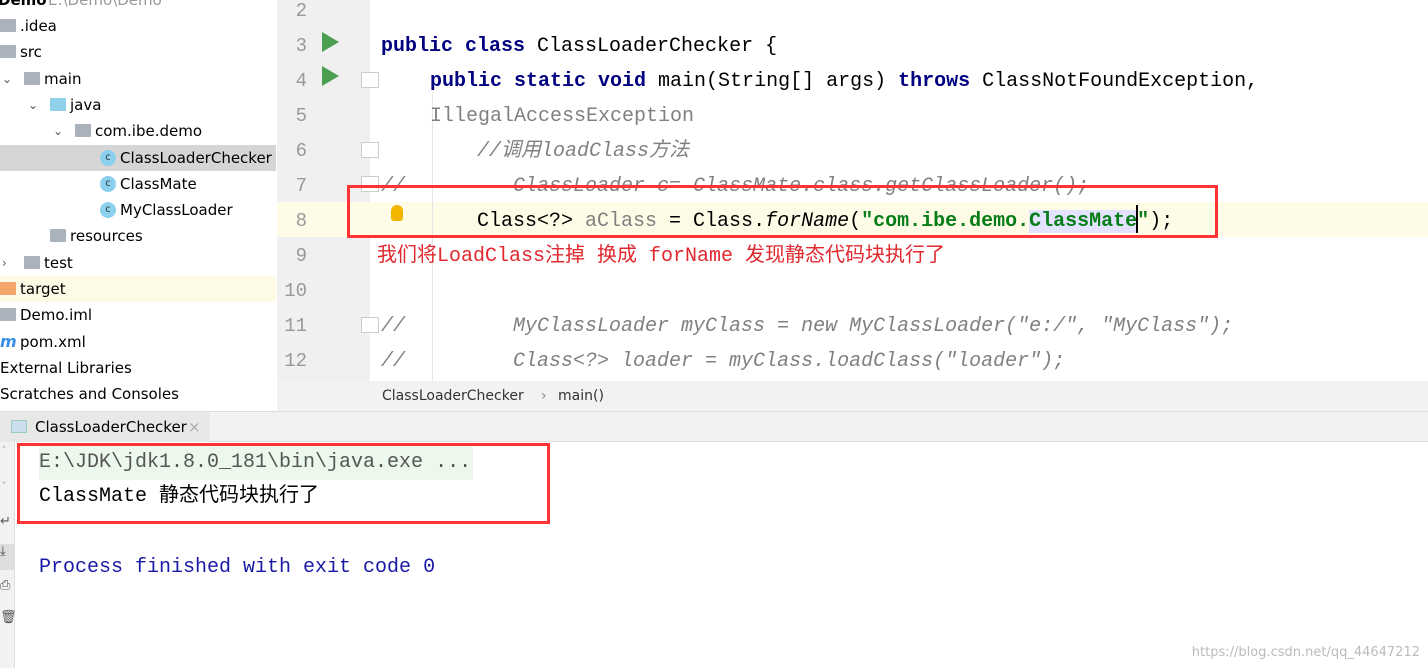  I want to click on tree-item-label: MyClassLoader, so click(176, 210).